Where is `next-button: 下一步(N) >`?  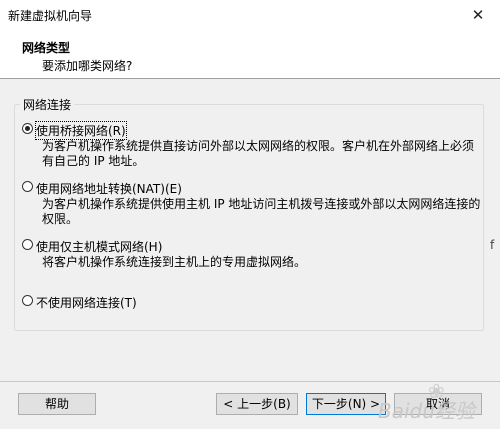 next-button: 下一步(N) > is located at coordinates (346, 404).